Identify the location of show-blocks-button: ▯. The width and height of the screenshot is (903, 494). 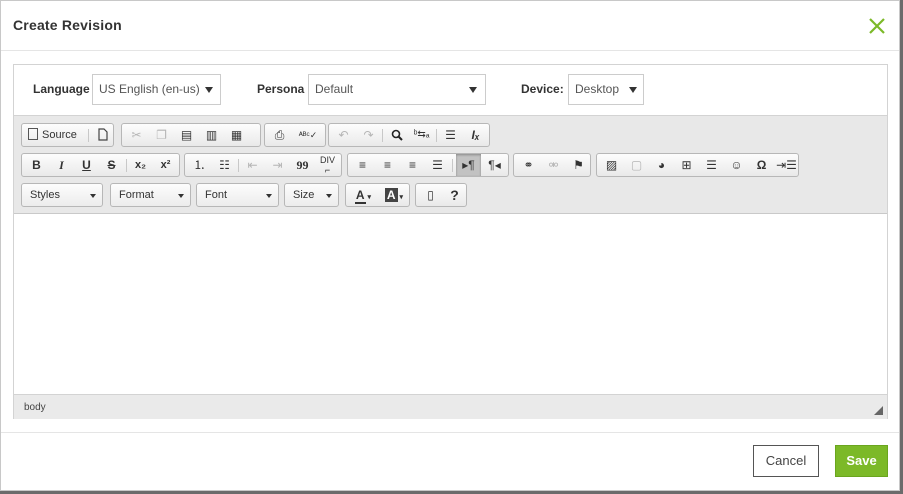
(430, 195).